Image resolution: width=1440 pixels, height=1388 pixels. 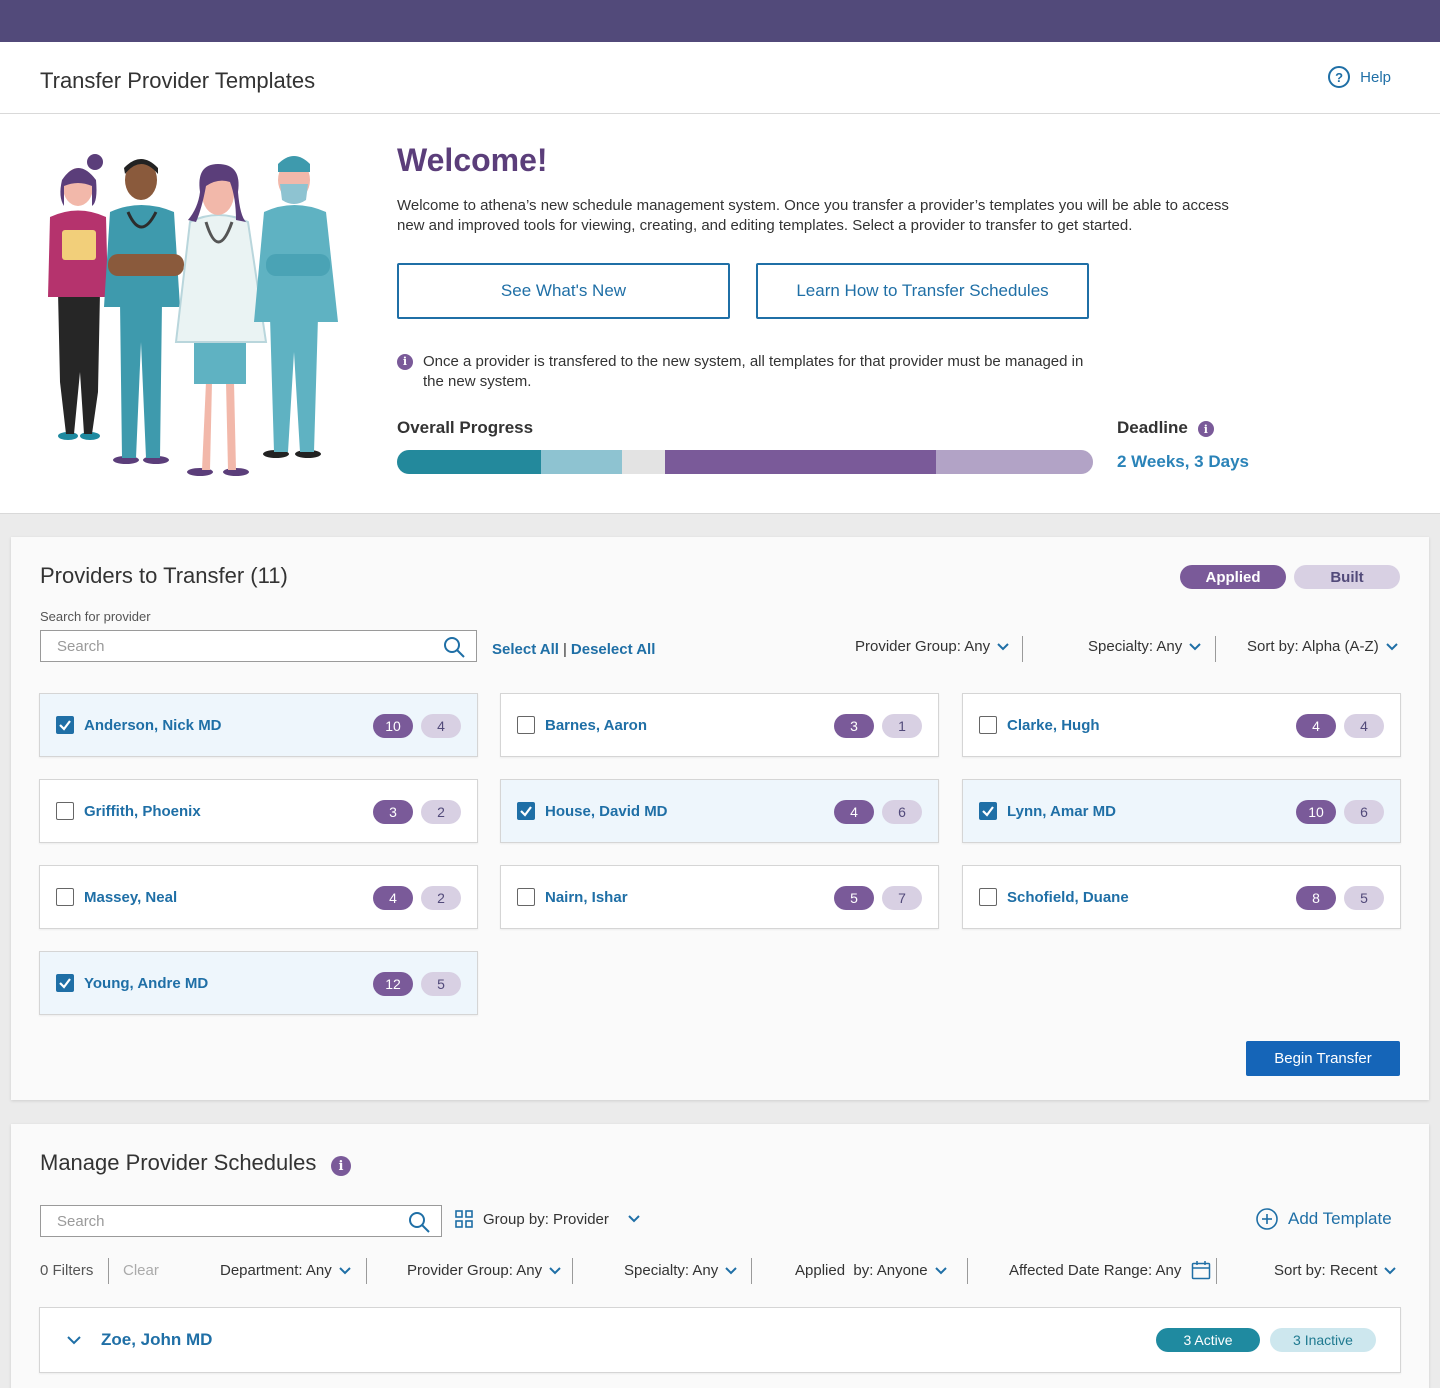 I want to click on provider-card: Griffith, Phoenix 3 2, so click(x=258, y=811).